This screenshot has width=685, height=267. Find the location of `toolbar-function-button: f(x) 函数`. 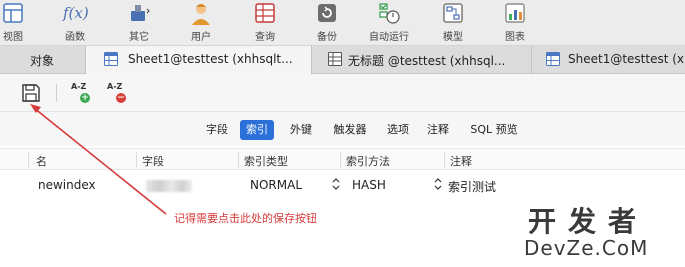

toolbar-function-button: f(x) 函数 is located at coordinates (75, 23).